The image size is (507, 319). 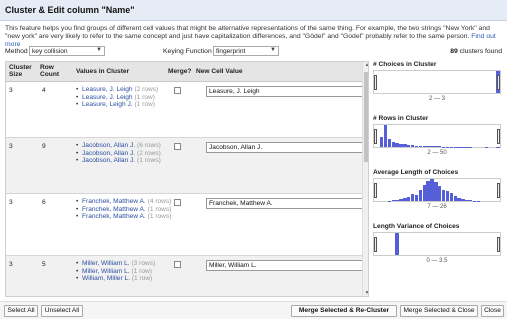 What do you see at coordinates (70, 10) in the screenshot?
I see `dialog-title: Cluster & Edit column "Name"` at bounding box center [70, 10].